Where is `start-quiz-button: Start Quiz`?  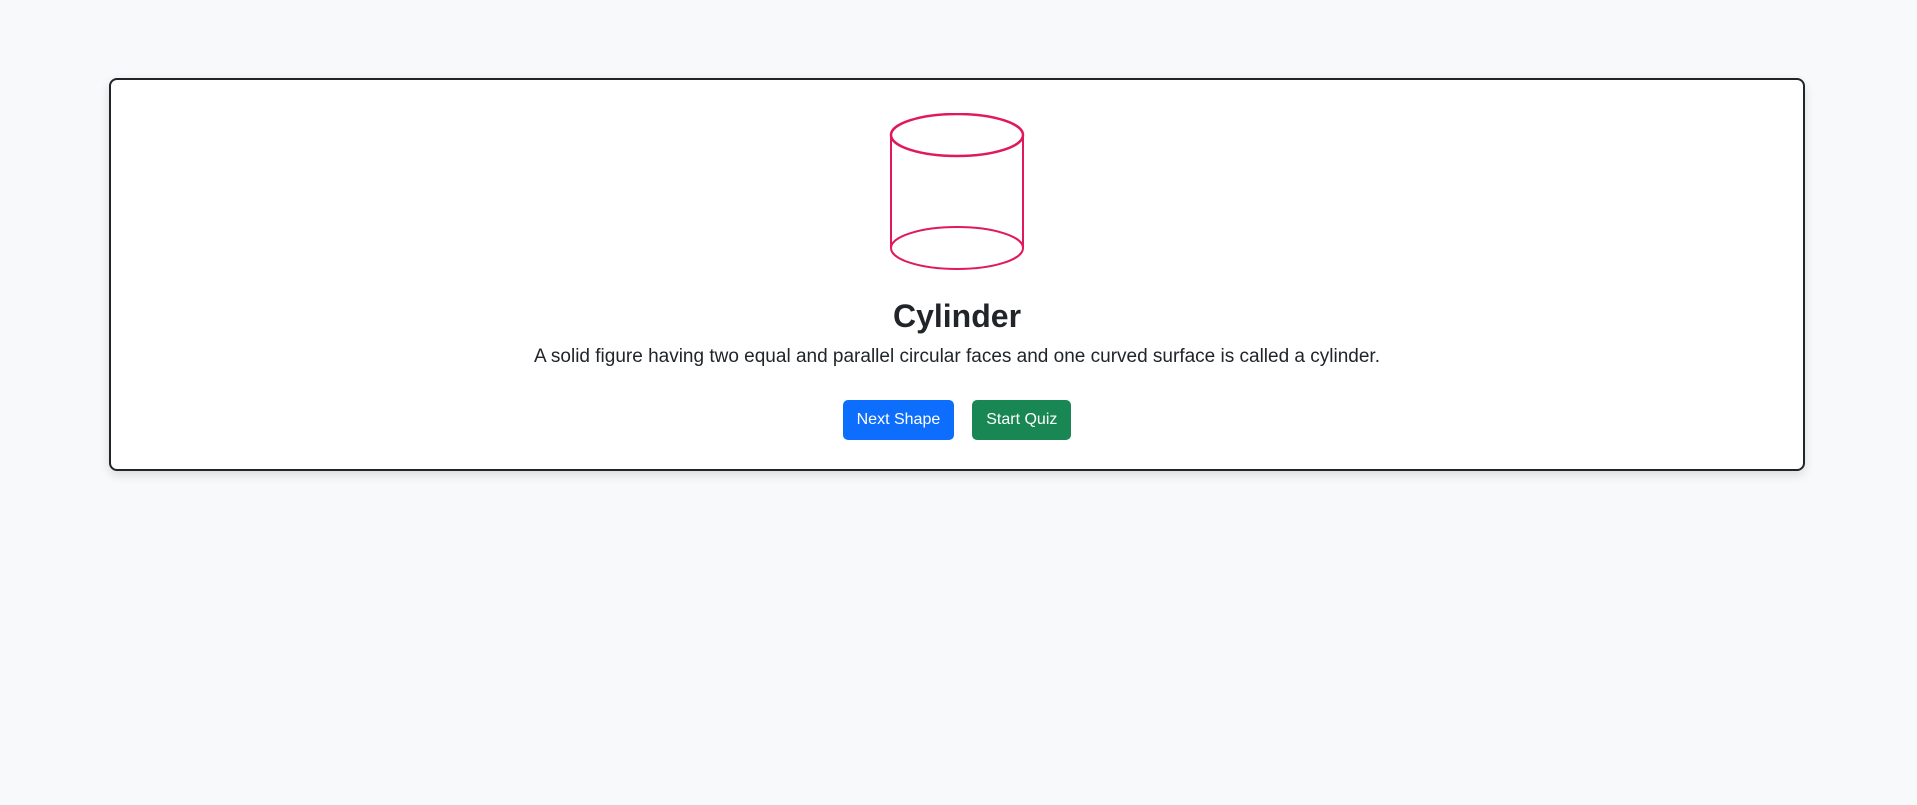
start-quiz-button: Start Quiz is located at coordinates (1022, 420).